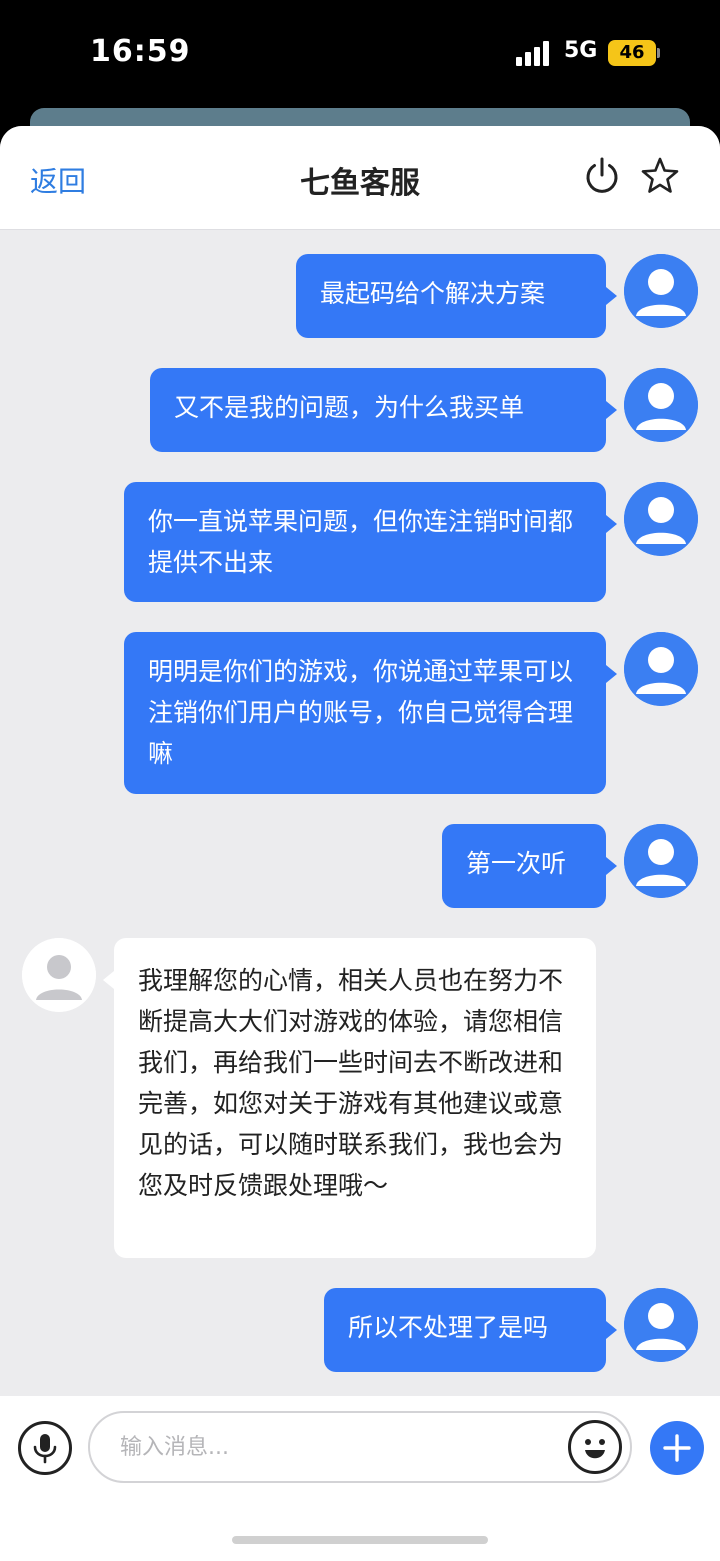 The image size is (720, 1561). What do you see at coordinates (59, 975) in the screenshot?
I see `agent-avatar-icon` at bounding box center [59, 975].